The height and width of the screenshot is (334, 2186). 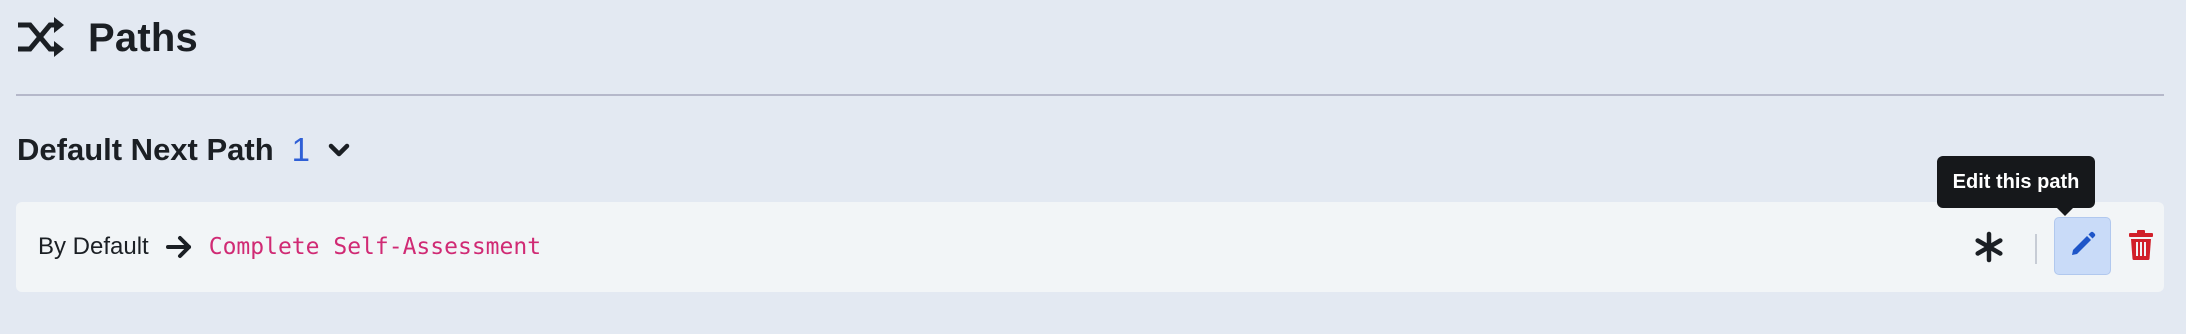 I want to click on edit-path-button, so click(x=2082, y=246).